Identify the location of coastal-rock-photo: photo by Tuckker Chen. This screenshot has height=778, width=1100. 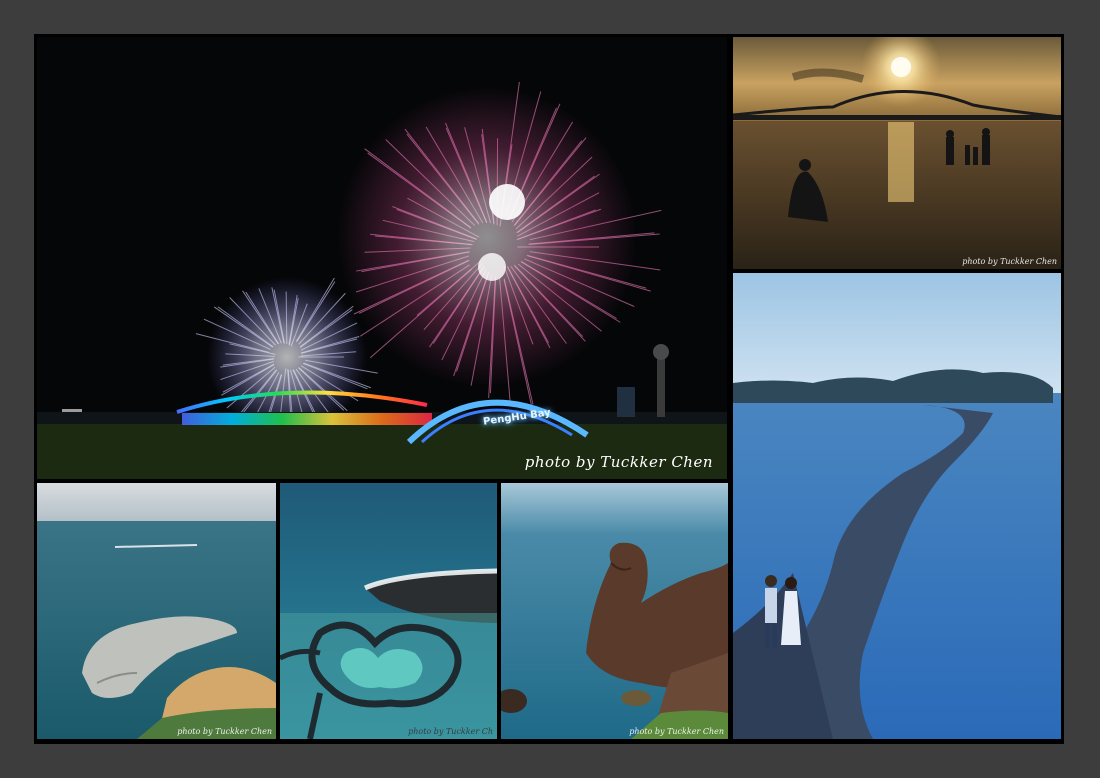
(156, 611).